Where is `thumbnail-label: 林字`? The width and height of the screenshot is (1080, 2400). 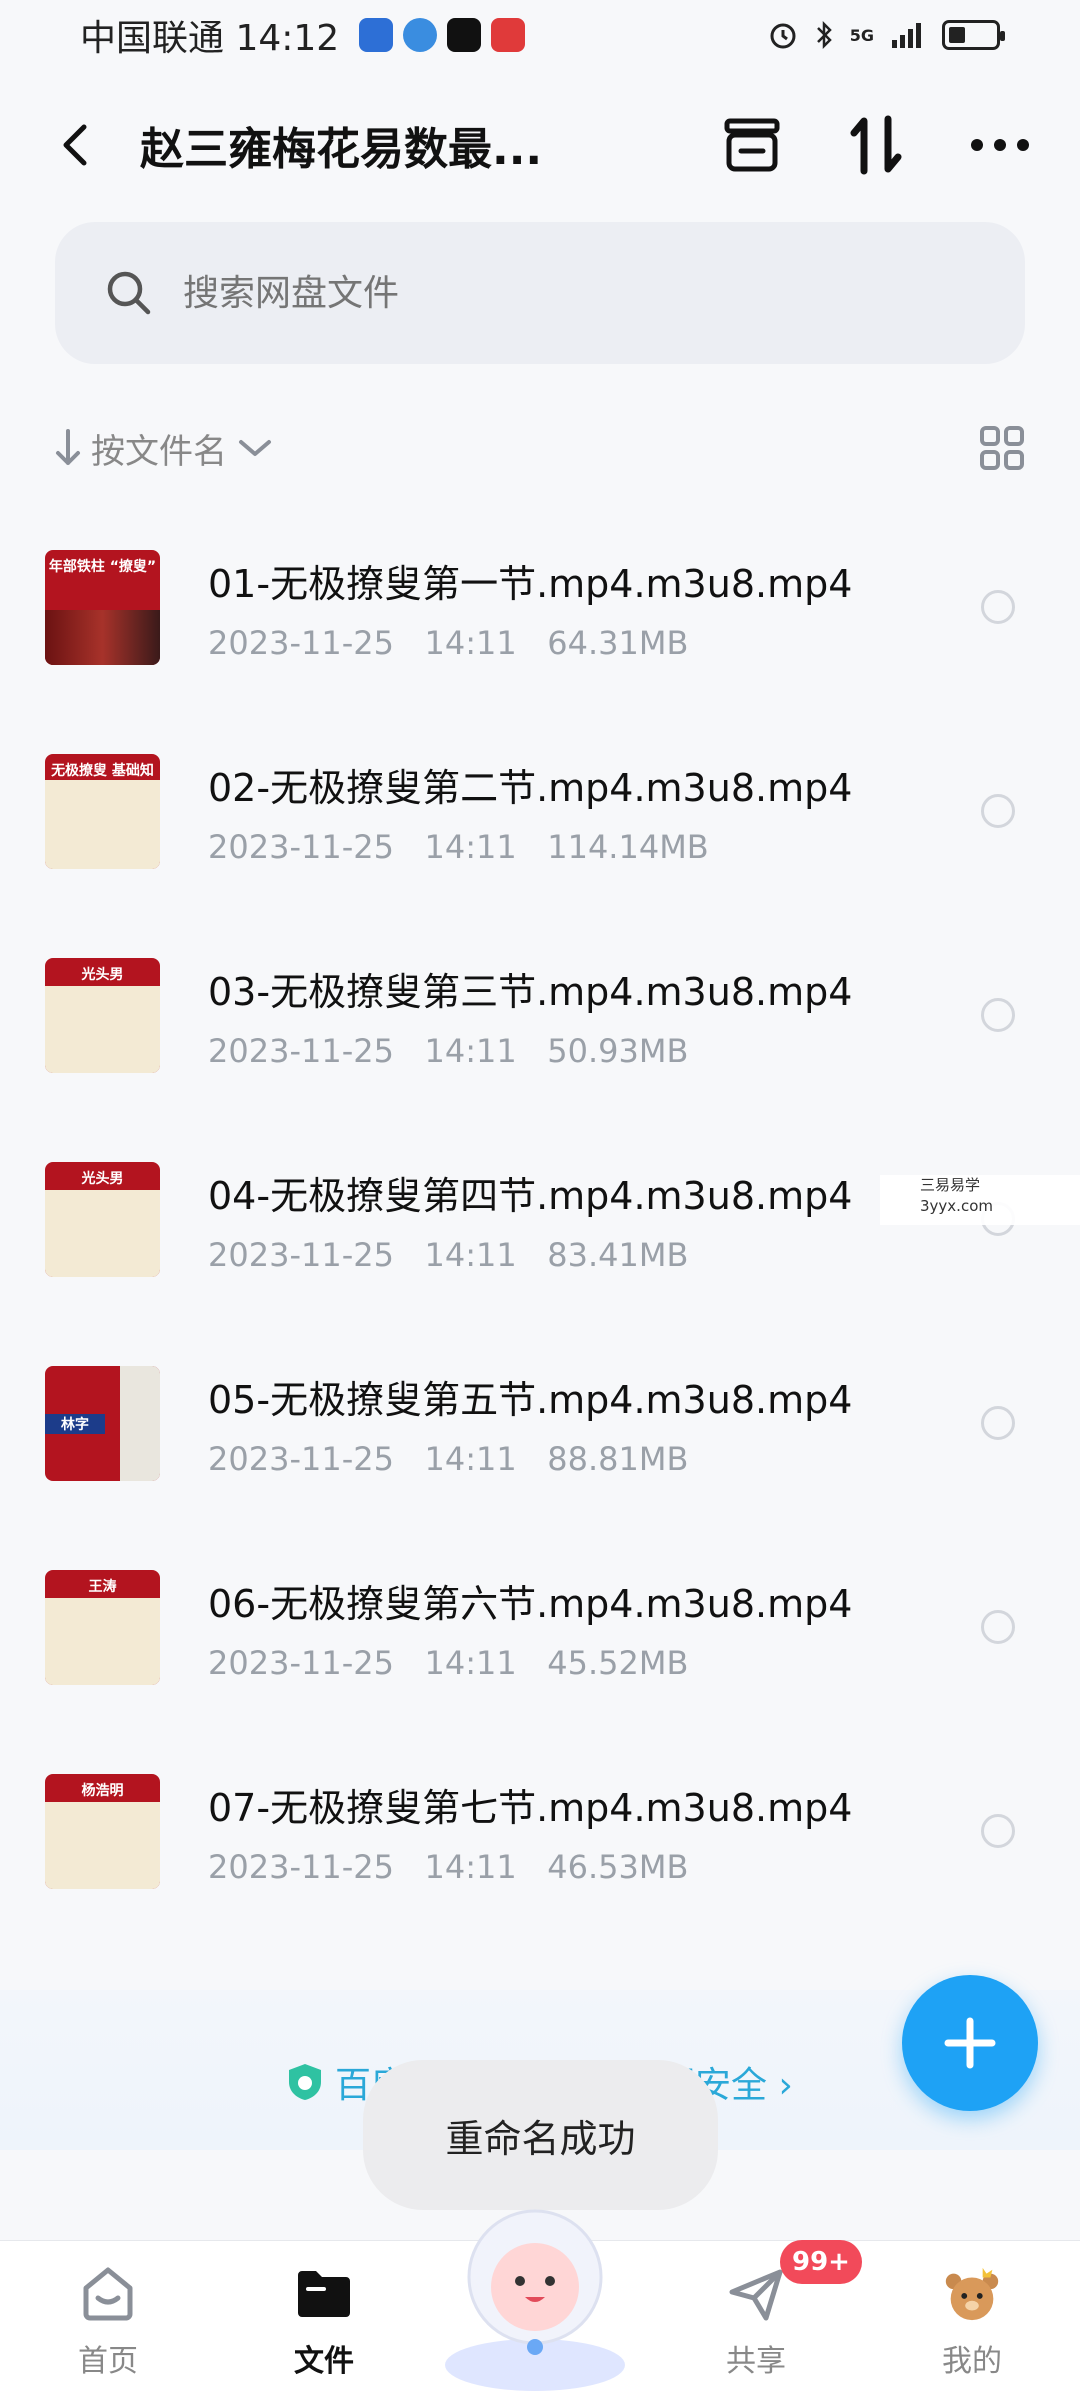
thumbnail-label: 林字 is located at coordinates (75, 1423).